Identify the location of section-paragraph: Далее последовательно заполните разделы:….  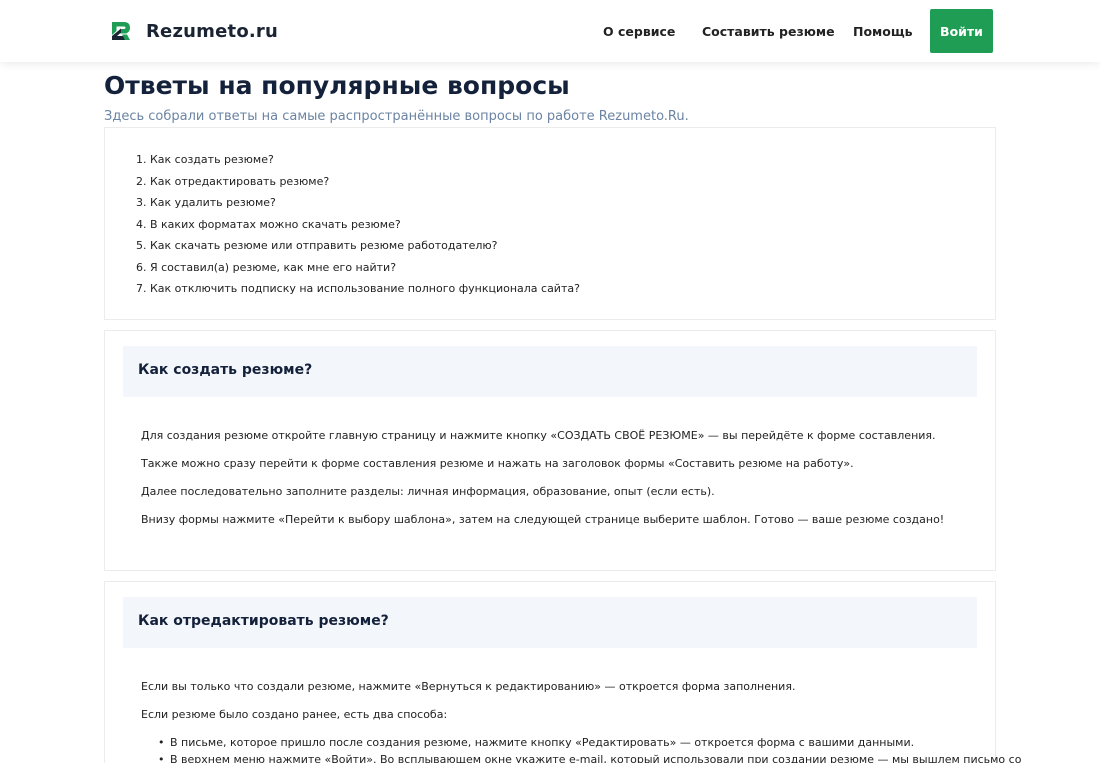
(428, 491).